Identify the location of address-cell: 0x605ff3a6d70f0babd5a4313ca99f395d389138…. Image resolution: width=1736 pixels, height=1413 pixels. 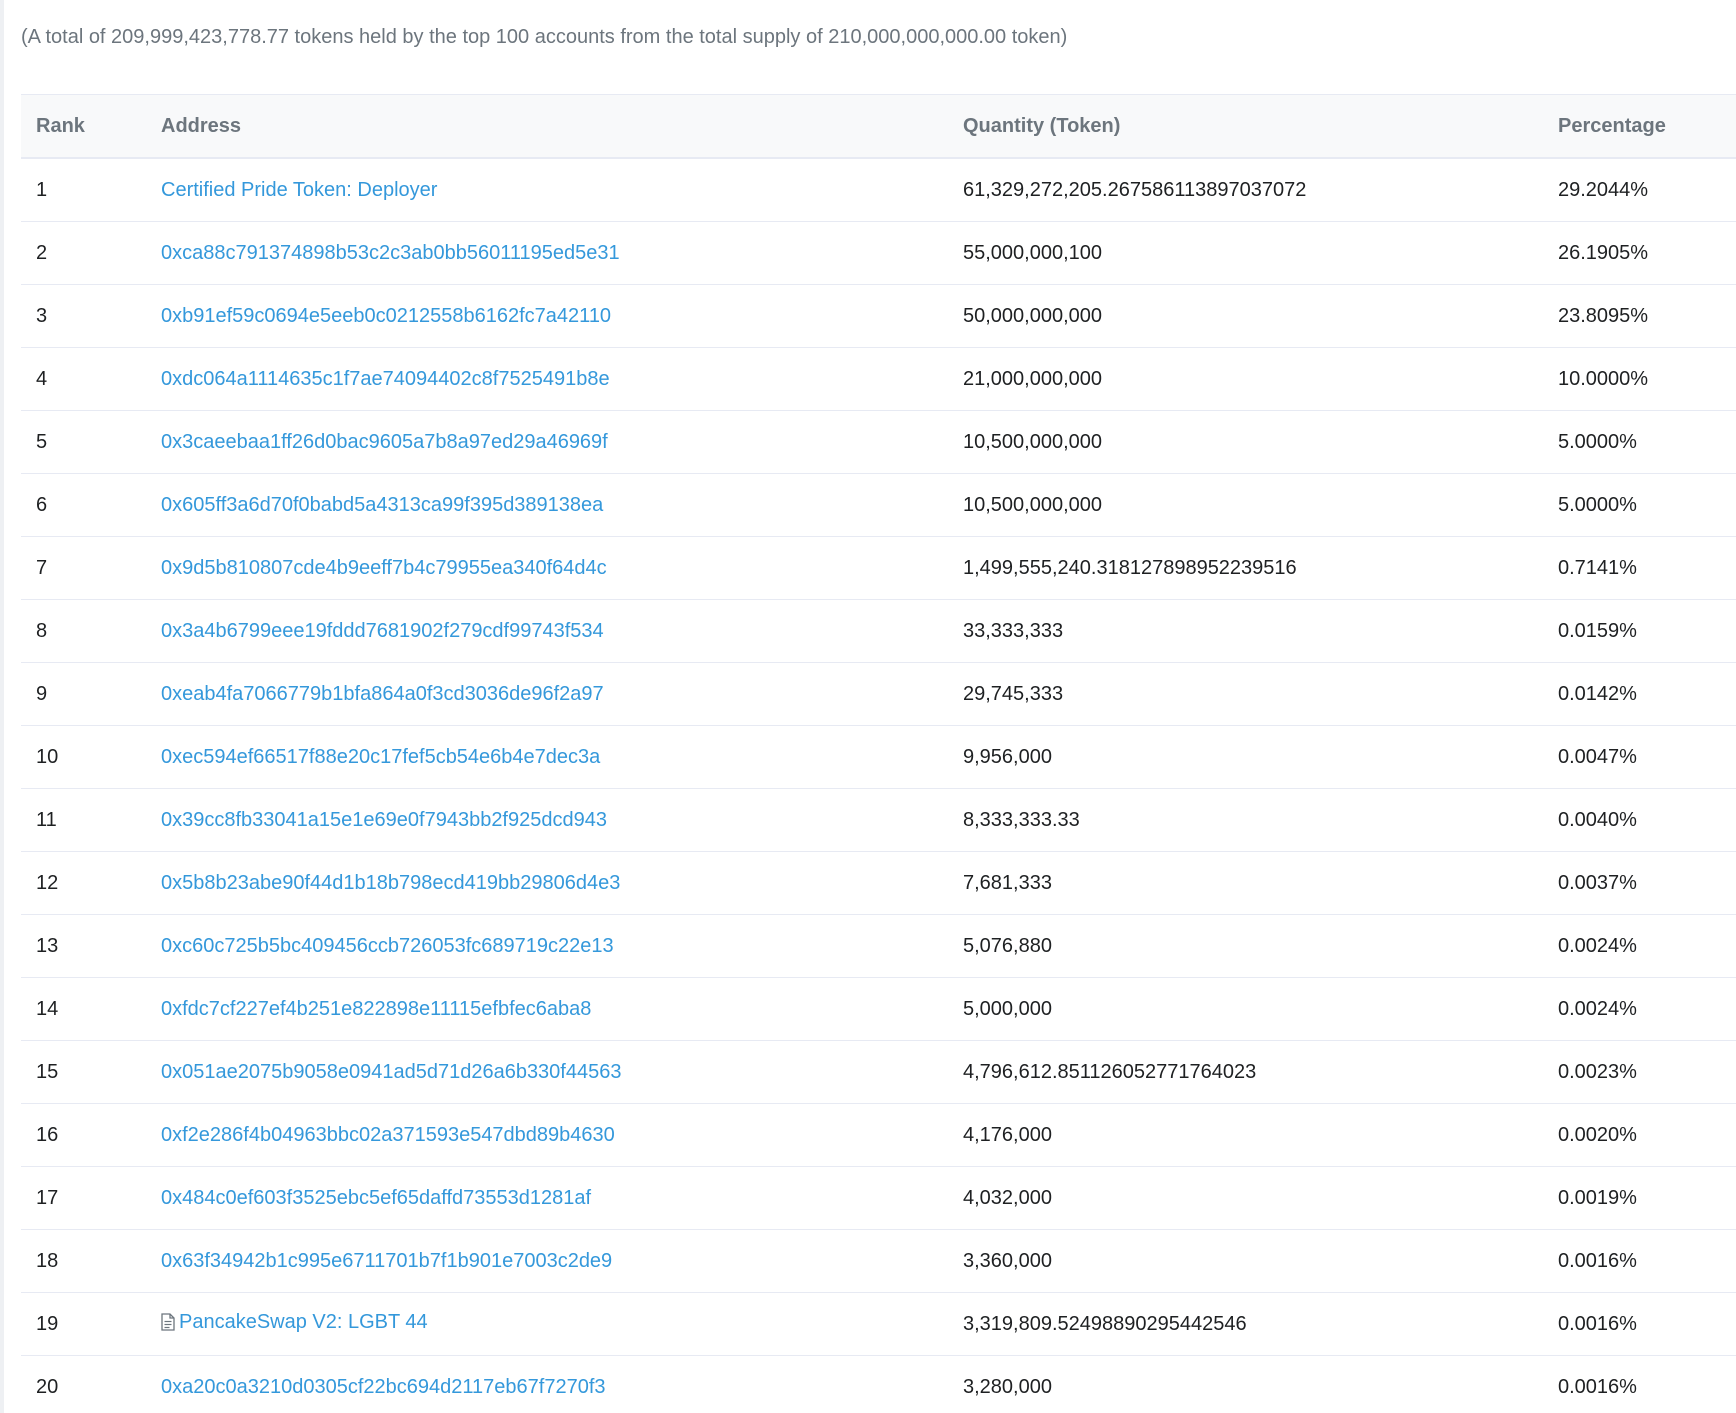
(547, 505).